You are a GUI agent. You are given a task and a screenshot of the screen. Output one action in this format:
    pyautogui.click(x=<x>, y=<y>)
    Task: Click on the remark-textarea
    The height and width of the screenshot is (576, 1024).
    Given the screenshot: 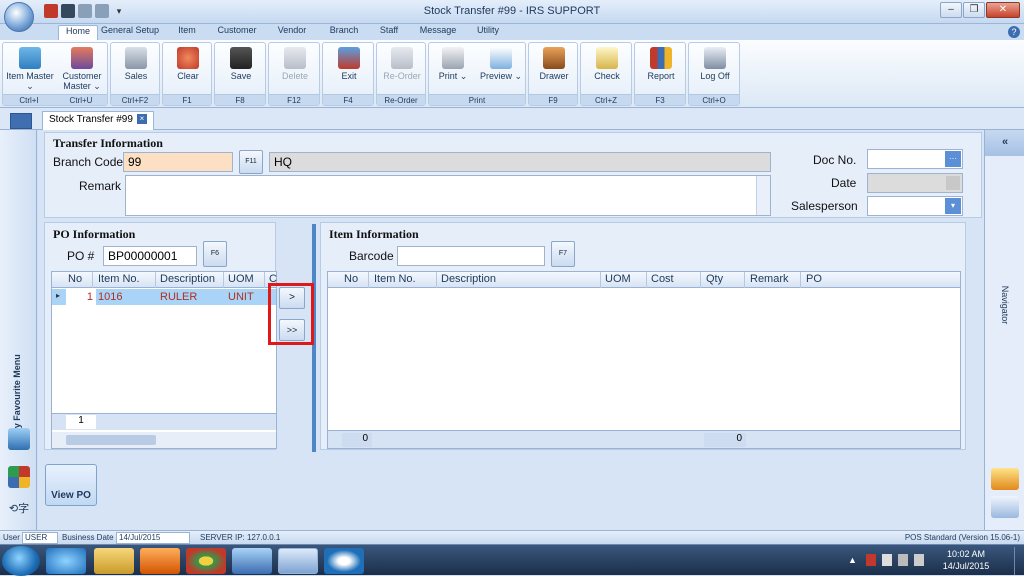 What is the action you would take?
    pyautogui.click(x=448, y=195)
    